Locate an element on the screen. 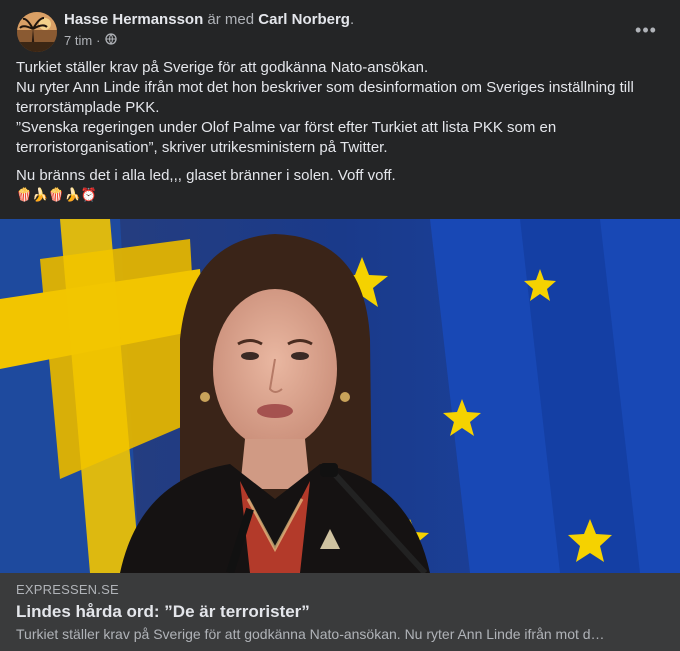  post-meta: 7 tim · is located at coordinates (90, 40).